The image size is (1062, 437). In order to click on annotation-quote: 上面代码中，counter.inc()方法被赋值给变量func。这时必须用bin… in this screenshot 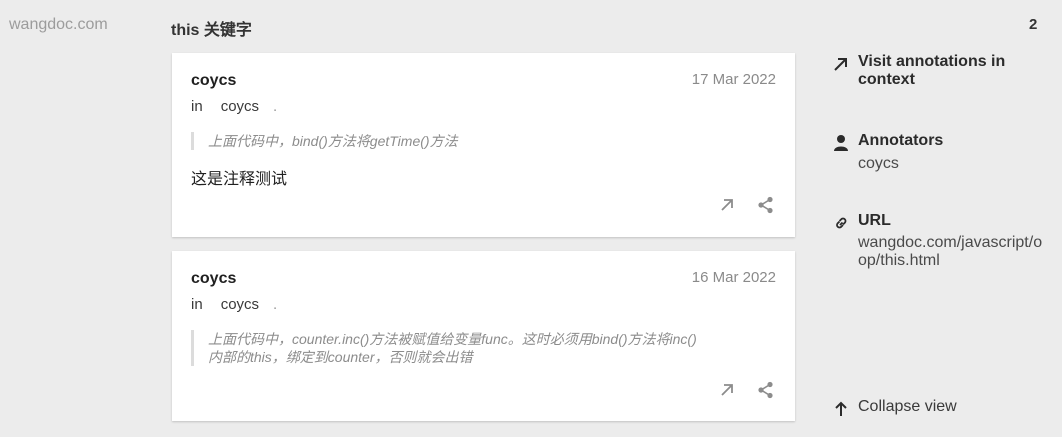, I will do `click(473, 348)`.